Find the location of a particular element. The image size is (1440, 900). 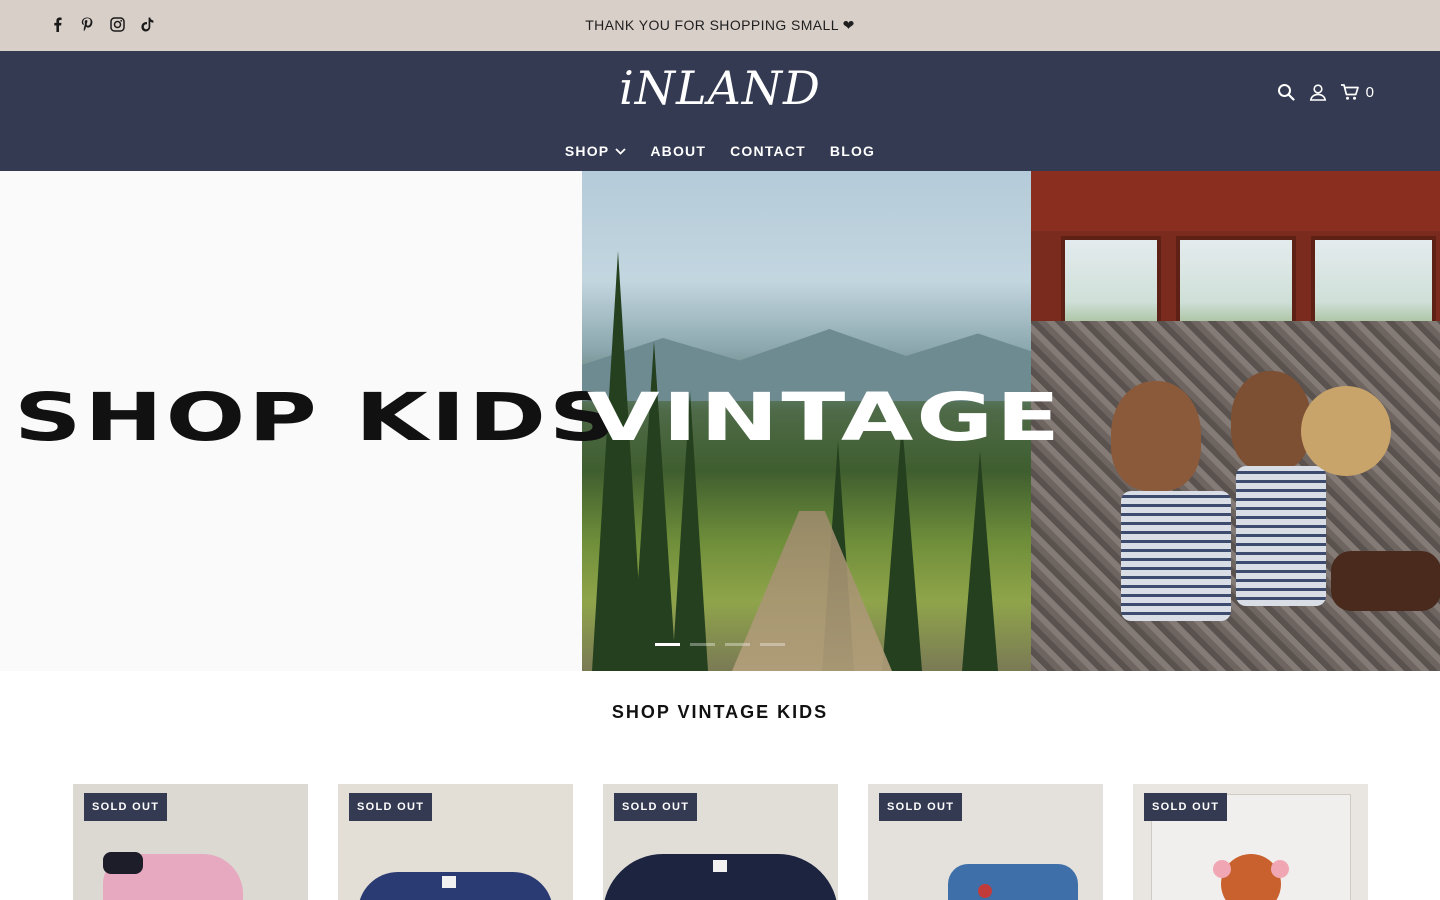

nav-item-blog: BLOG is located at coordinates (852, 151).